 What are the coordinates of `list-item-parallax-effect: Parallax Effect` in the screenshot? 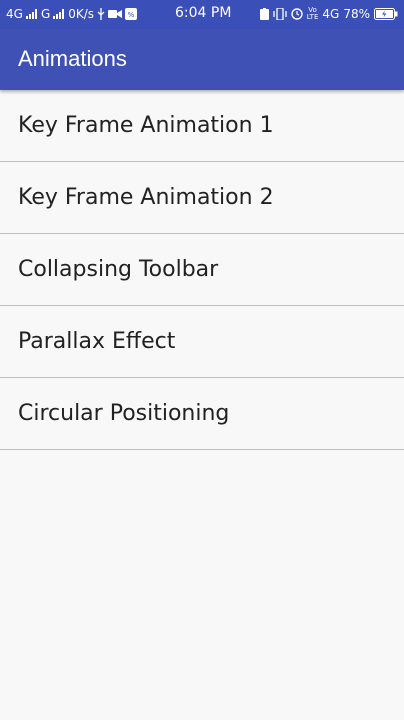 It's located at (202, 342).